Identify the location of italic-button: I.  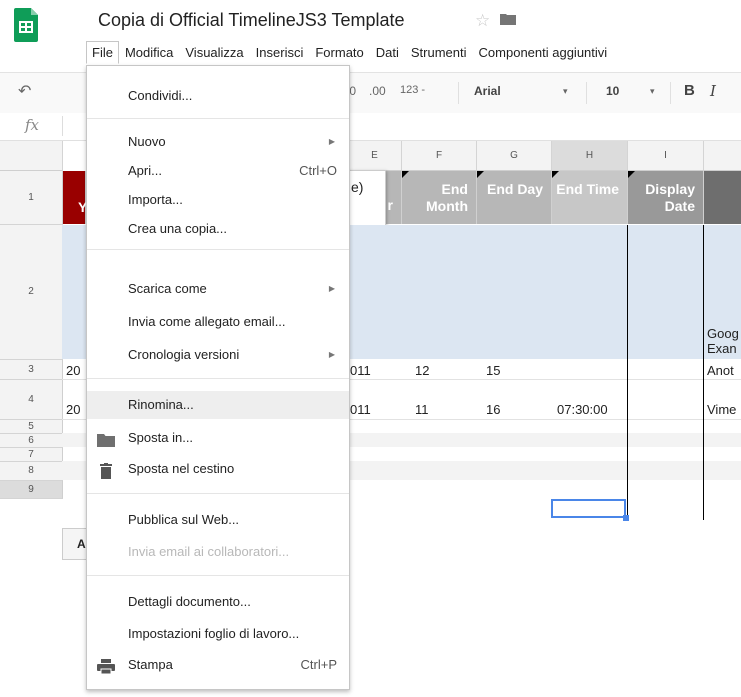
(713, 91).